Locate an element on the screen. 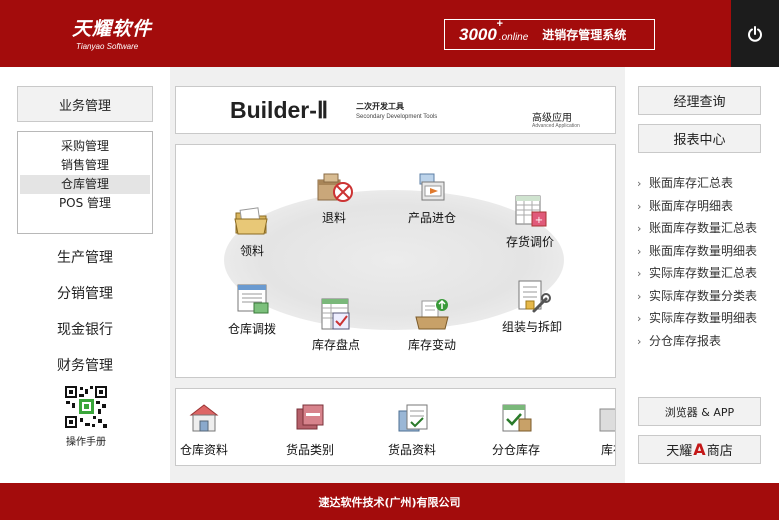  flow-return-material: 退料 is located at coordinates (334, 197).